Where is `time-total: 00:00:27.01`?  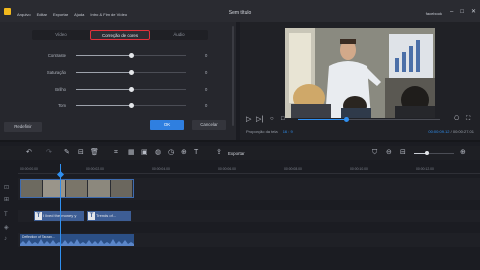 time-total: 00:00:27.01 is located at coordinates (463, 131).